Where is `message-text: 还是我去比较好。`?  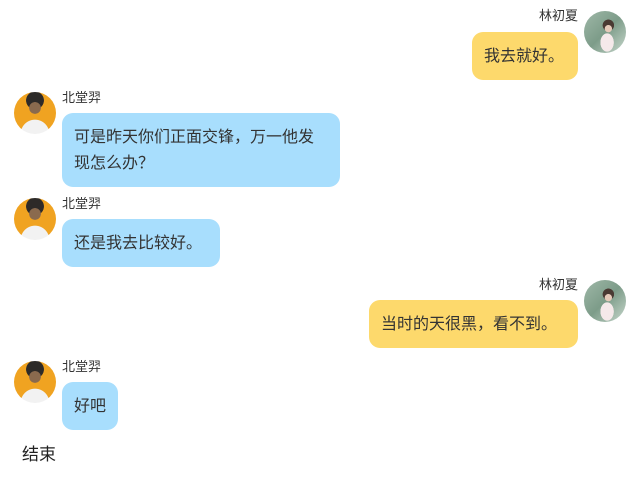
message-text: 还是我去比较好。 is located at coordinates (138, 242).